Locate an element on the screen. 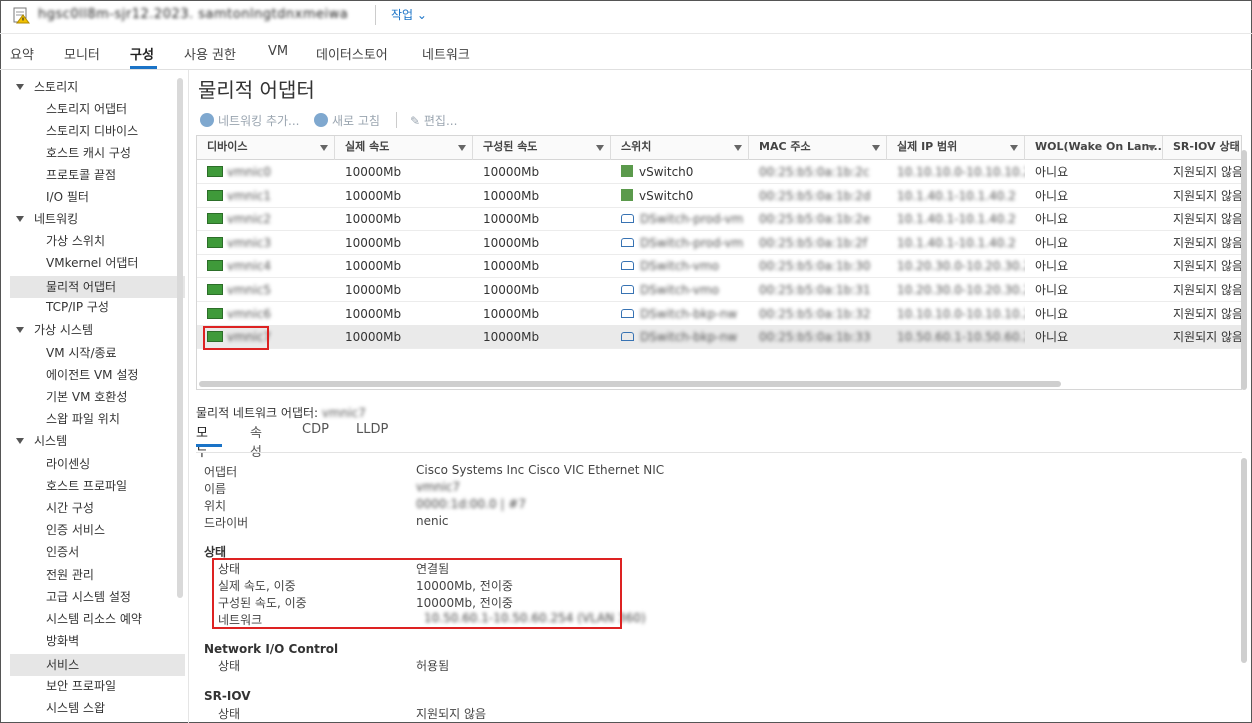 This screenshot has height=723, width=1252. column-sriov: SR-IOV 상태 is located at coordinates (1202, 148).